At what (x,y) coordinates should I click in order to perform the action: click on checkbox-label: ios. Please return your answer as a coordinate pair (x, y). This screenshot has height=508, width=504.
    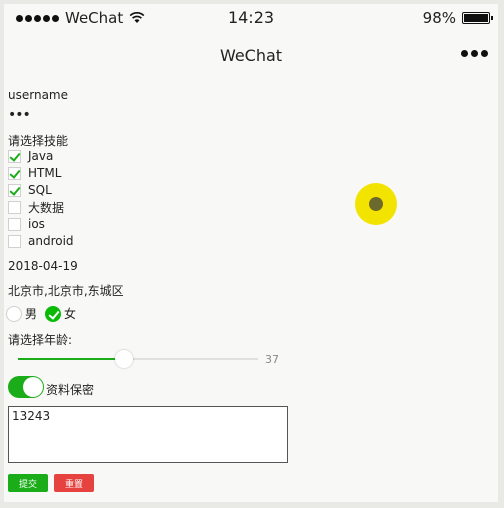
    Looking at the image, I should click on (36, 224).